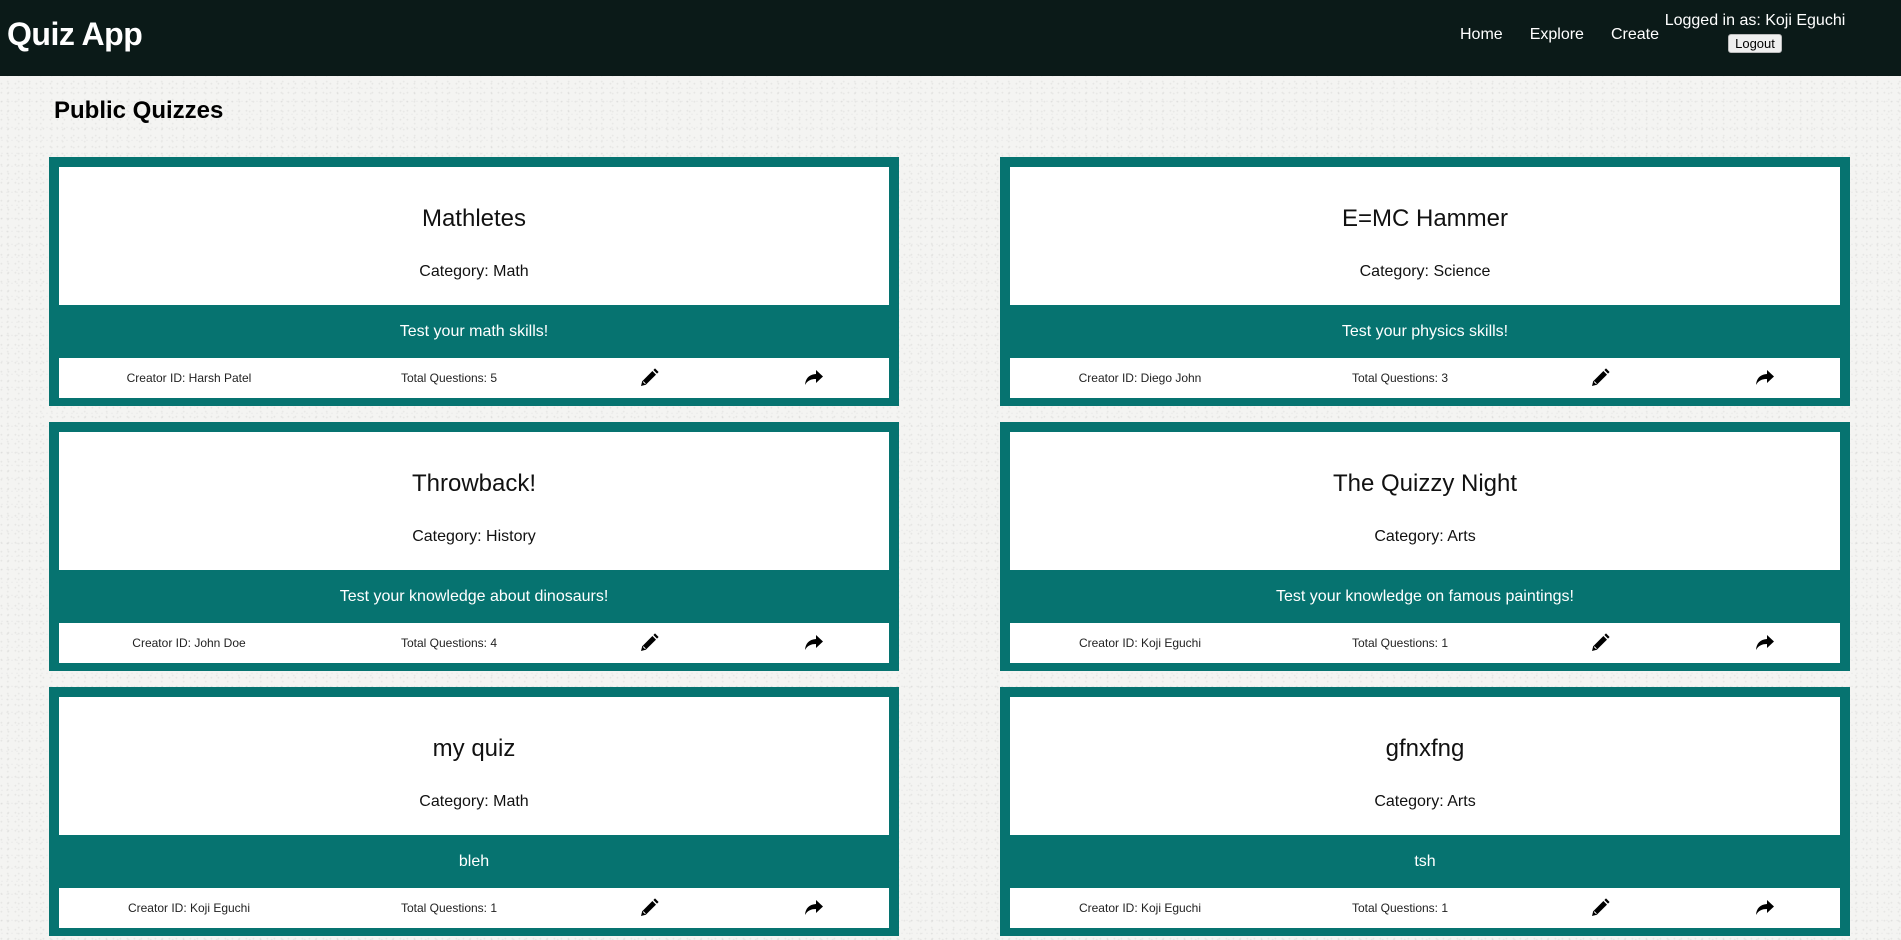 Image resolution: width=1901 pixels, height=940 pixels. Describe the element at coordinates (474, 501) in the screenshot. I see `quiz-card-header: Throwback! Category: History` at that location.